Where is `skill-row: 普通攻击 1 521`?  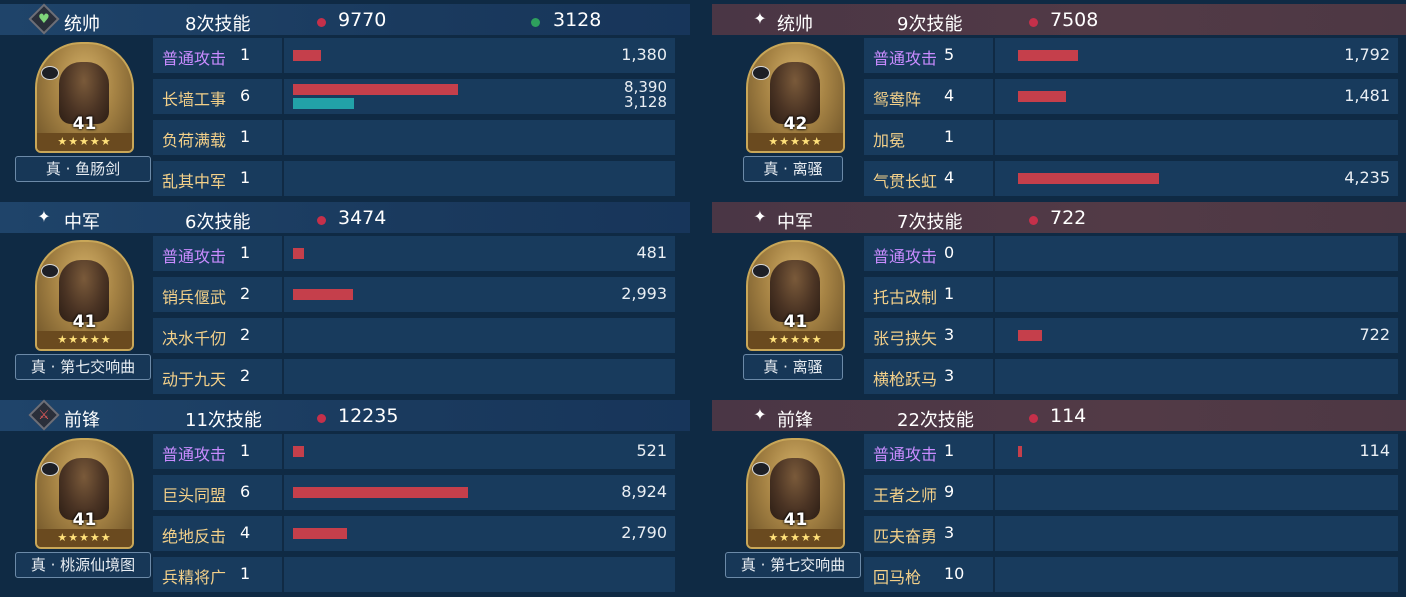 skill-row: 普通攻击 1 521 is located at coordinates (414, 451).